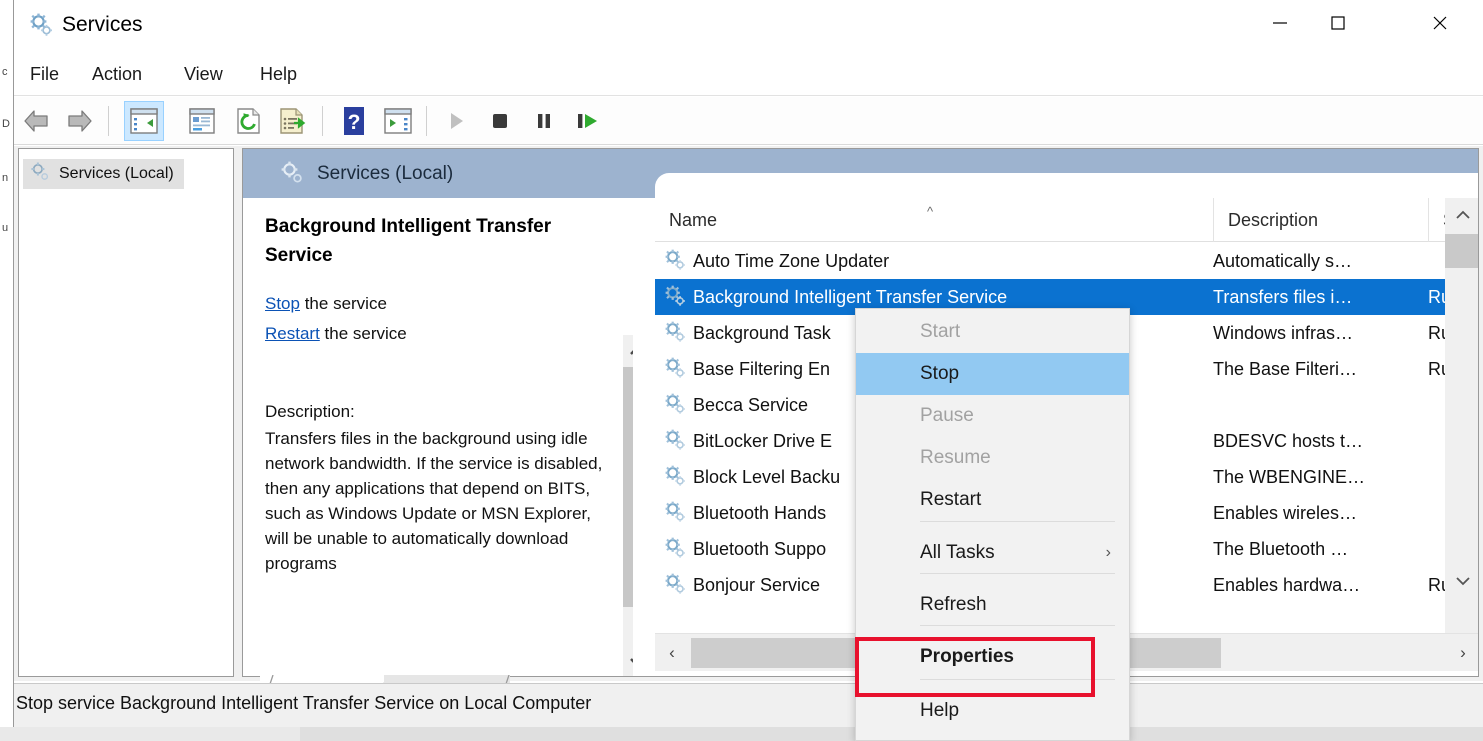 The image size is (1483, 741). What do you see at coordinates (762, 368) in the screenshot?
I see `service-name: Base Filtering En` at bounding box center [762, 368].